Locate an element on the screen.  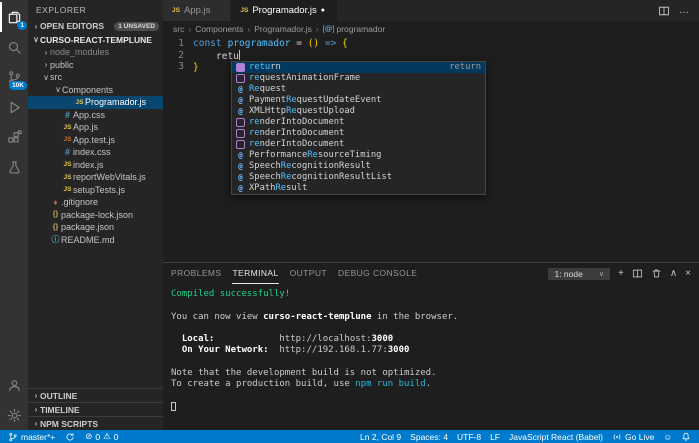
language-mode-item: JavaScript React (Babel) is located at coordinates (556, 437).